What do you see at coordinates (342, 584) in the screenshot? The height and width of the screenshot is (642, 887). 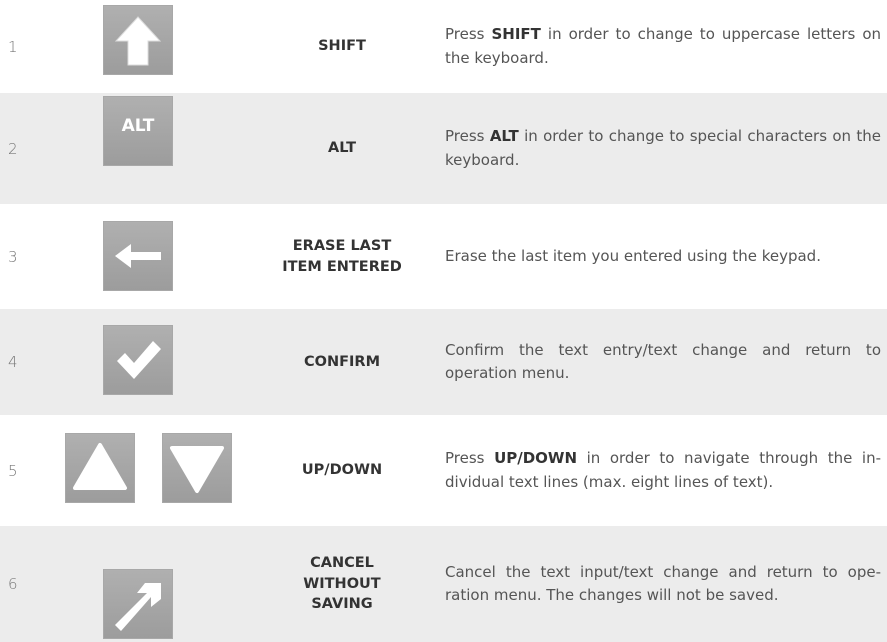 I see `function-name: CANCEL WITHOUT SAVING` at bounding box center [342, 584].